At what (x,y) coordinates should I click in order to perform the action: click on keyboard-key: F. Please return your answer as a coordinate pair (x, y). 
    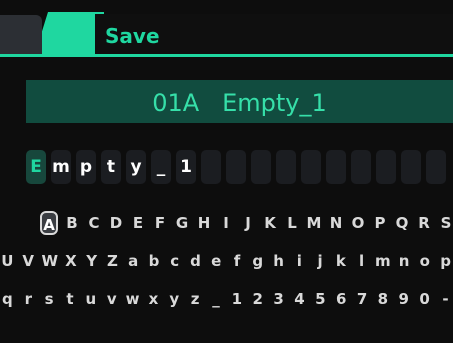
    Looking at the image, I should click on (160, 223).